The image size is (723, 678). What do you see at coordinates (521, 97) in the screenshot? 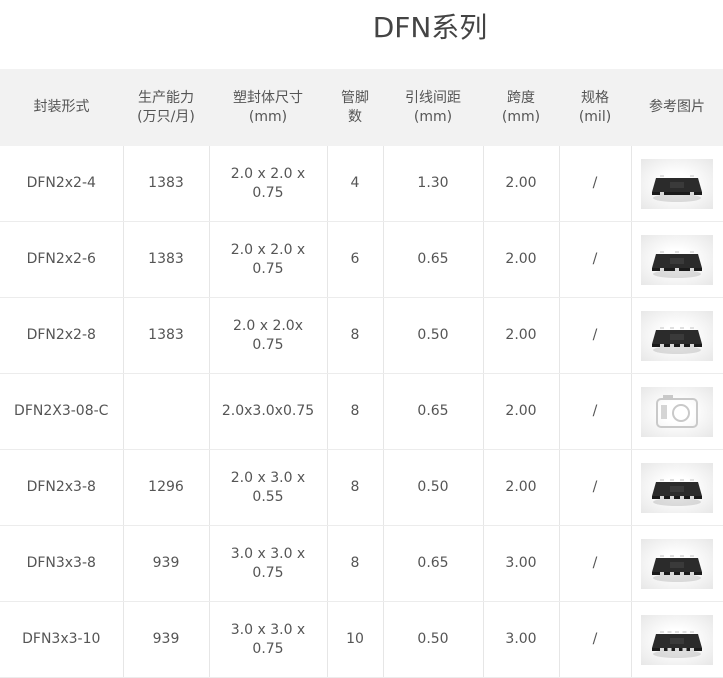
I see `header-text: 跨度` at bounding box center [521, 97].